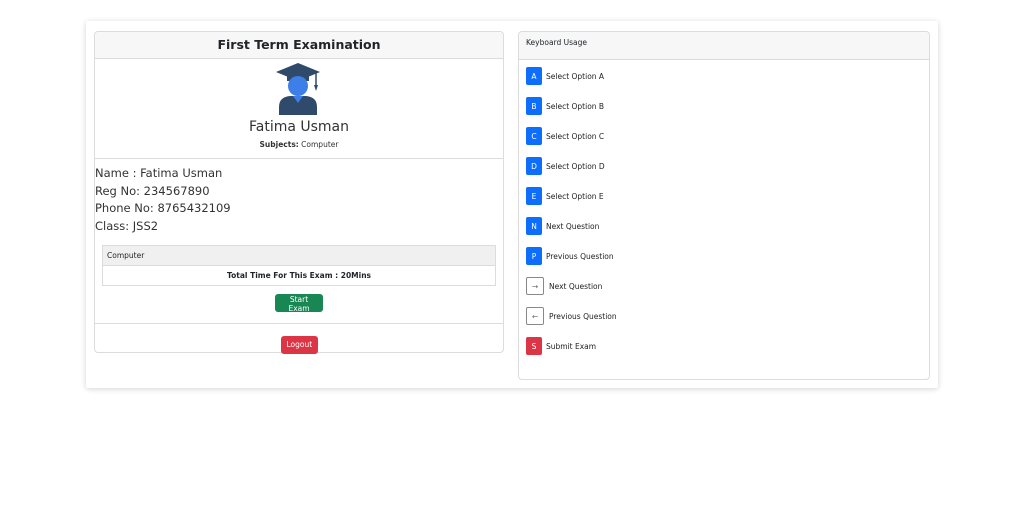 This screenshot has height=505, width=1024. Describe the element at coordinates (279, 144) in the screenshot. I see `subjects-label: Subjects:` at that location.